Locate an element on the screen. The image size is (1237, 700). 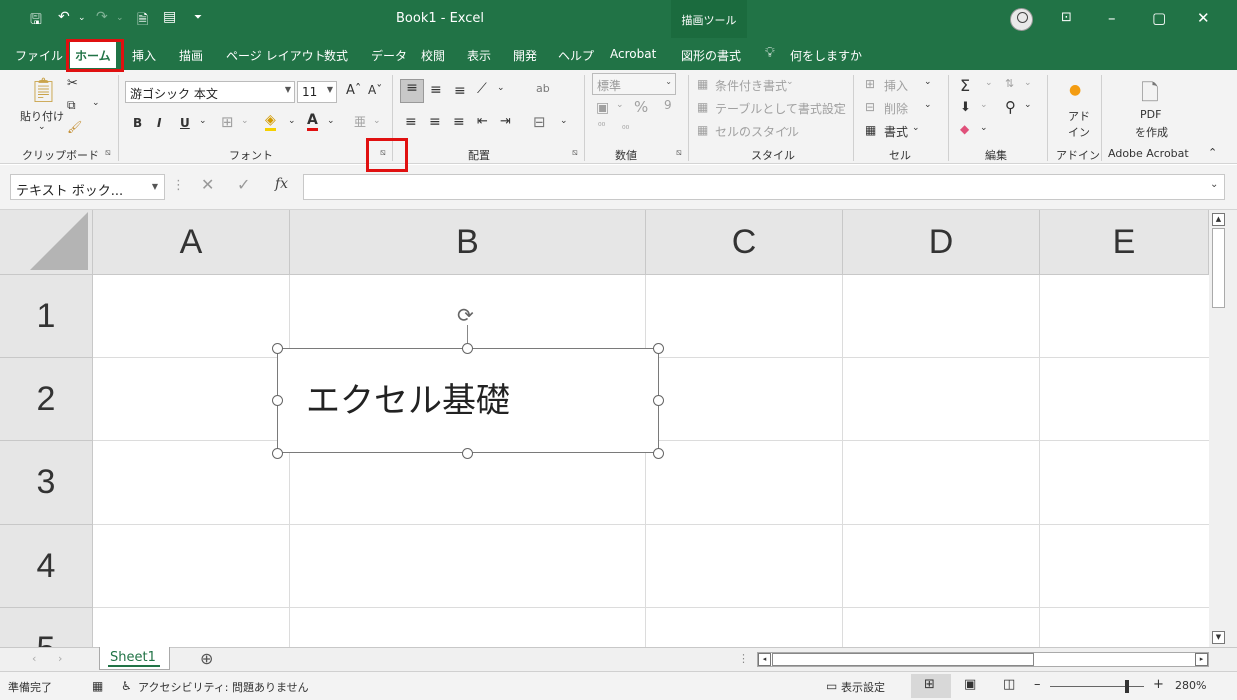
save-icon: 🖫 is located at coordinates (36, 21).